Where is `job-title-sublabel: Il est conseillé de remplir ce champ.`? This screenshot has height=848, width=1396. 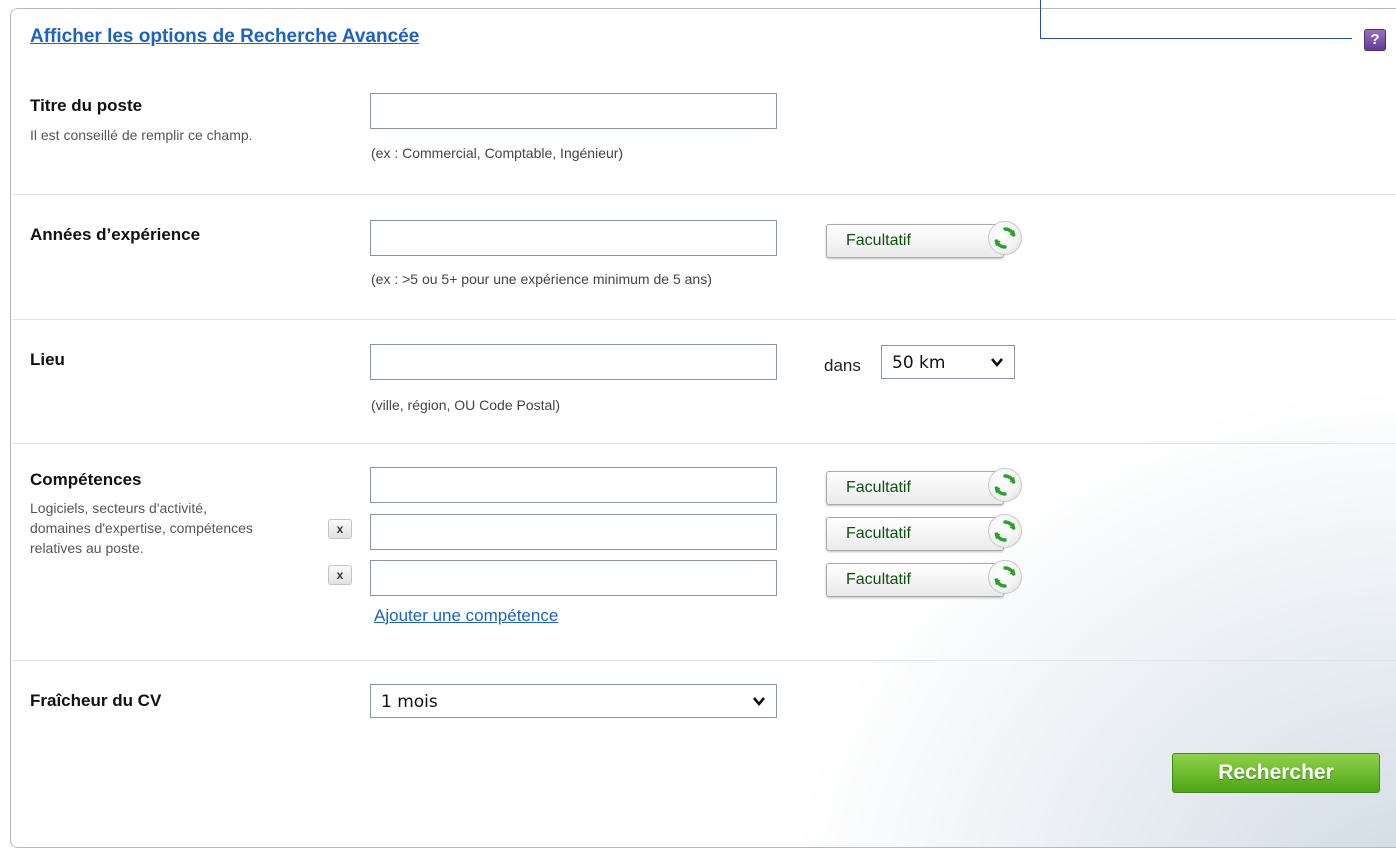 job-title-sublabel: Il est conseillé de remplir ce champ. is located at coordinates (141, 135).